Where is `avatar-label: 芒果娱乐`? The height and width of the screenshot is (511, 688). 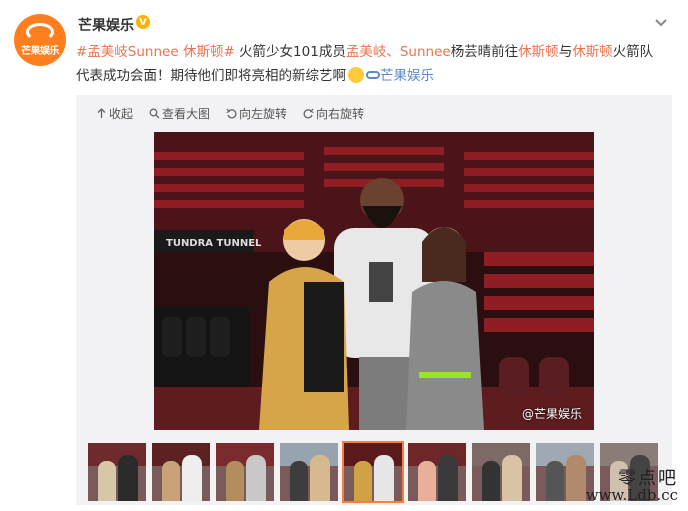
avatar-label: 芒果娱乐 is located at coordinates (40, 51).